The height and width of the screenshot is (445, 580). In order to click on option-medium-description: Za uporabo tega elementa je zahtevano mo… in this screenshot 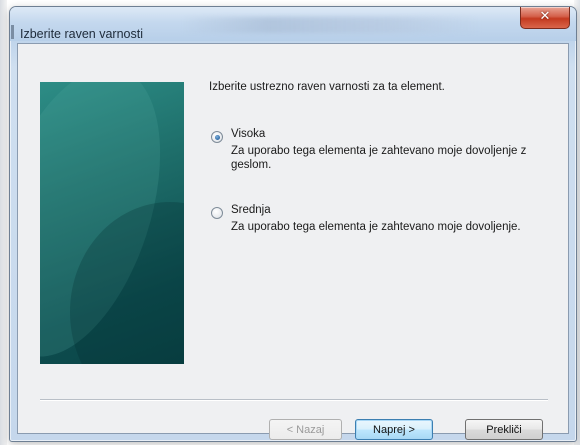, I will do `click(376, 227)`.